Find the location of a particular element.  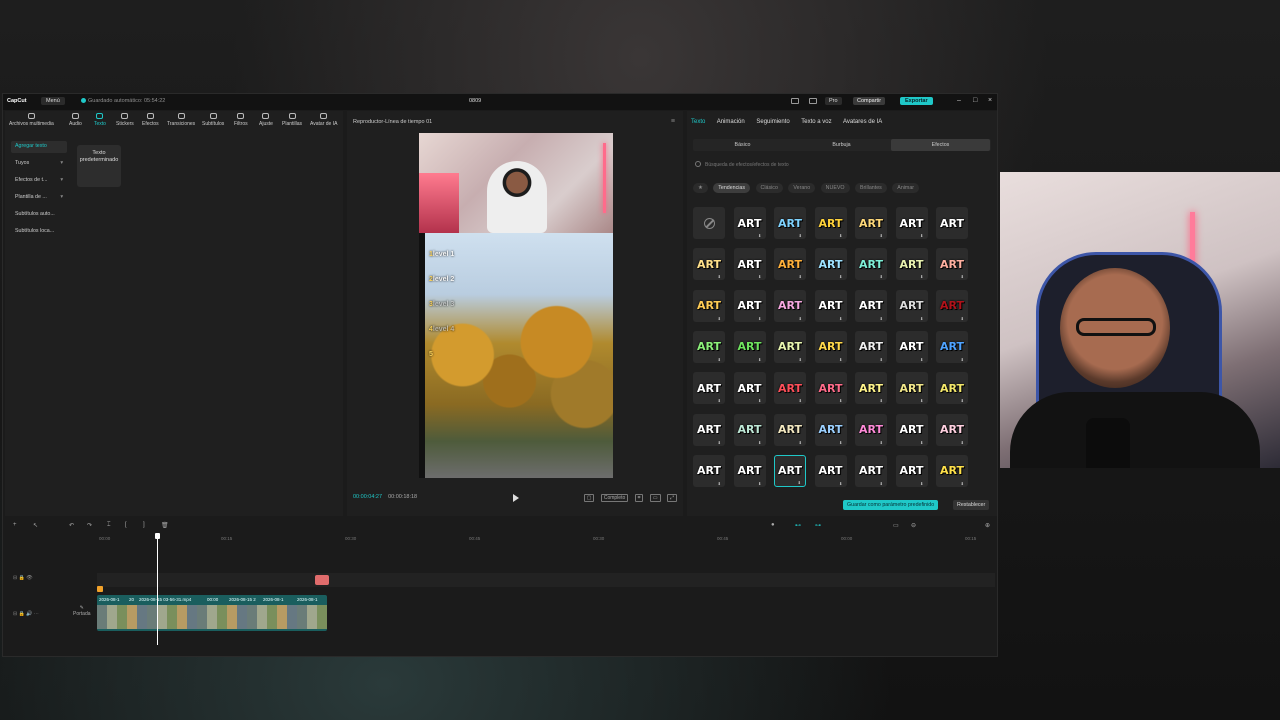

export-button: Exportar is located at coordinates (916, 101).